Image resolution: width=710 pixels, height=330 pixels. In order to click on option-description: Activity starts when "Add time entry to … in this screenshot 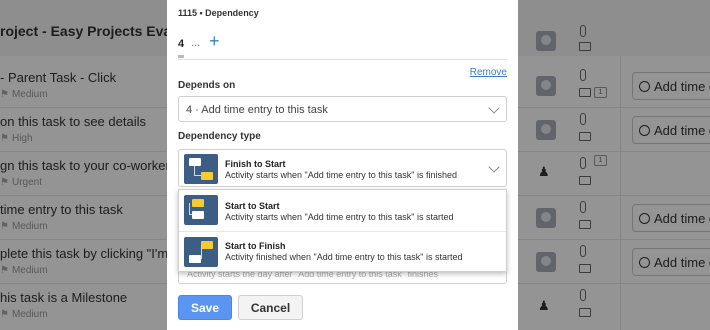, I will do `click(339, 217)`.